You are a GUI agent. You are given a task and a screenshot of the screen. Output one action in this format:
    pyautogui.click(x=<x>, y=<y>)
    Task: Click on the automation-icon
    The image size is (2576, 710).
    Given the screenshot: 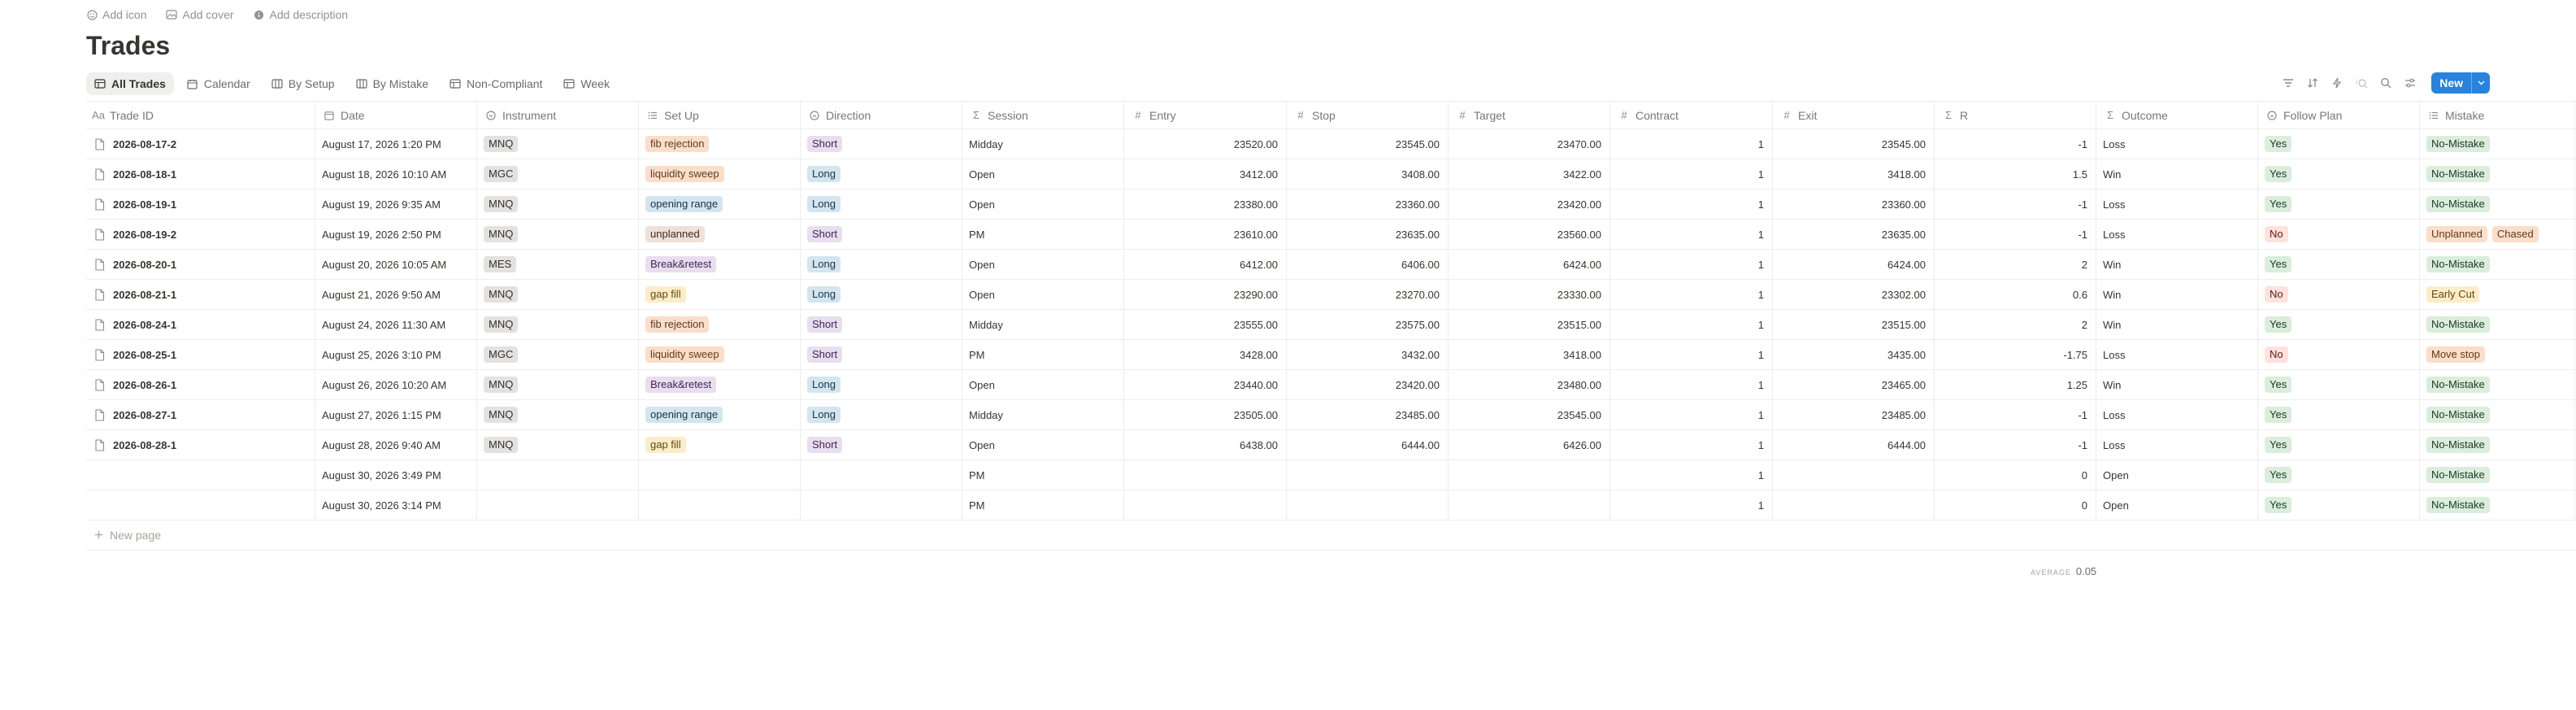 What is the action you would take?
    pyautogui.click(x=2337, y=82)
    